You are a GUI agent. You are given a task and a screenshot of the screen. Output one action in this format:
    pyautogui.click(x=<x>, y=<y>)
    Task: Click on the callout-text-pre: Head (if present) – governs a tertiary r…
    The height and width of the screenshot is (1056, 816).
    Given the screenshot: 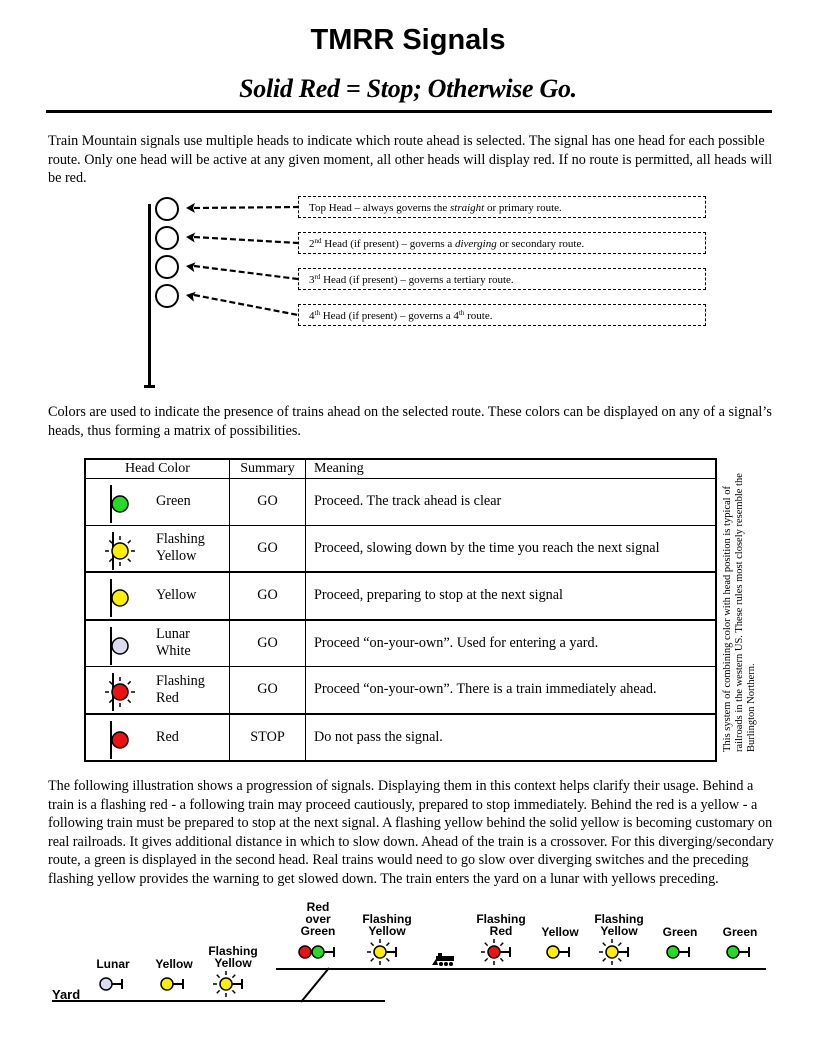 What is the action you would take?
    pyautogui.click(x=417, y=280)
    